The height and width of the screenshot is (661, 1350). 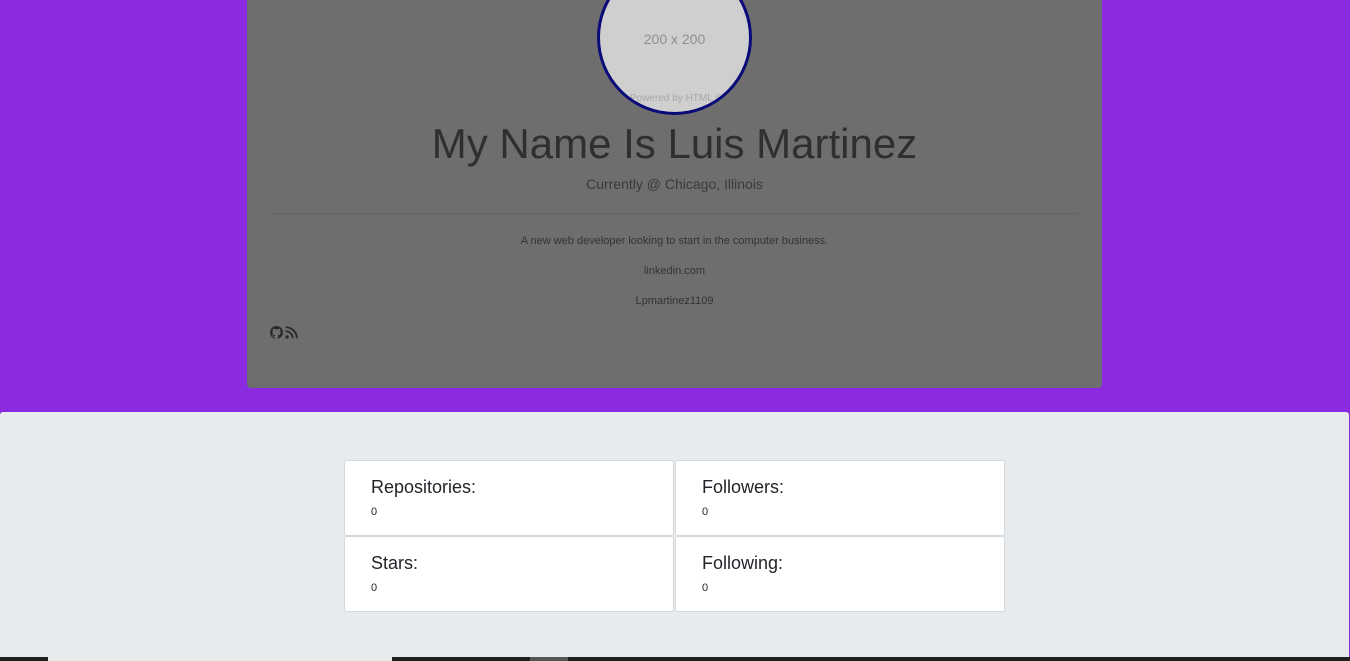 I want to click on divider, so click(x=674, y=213).